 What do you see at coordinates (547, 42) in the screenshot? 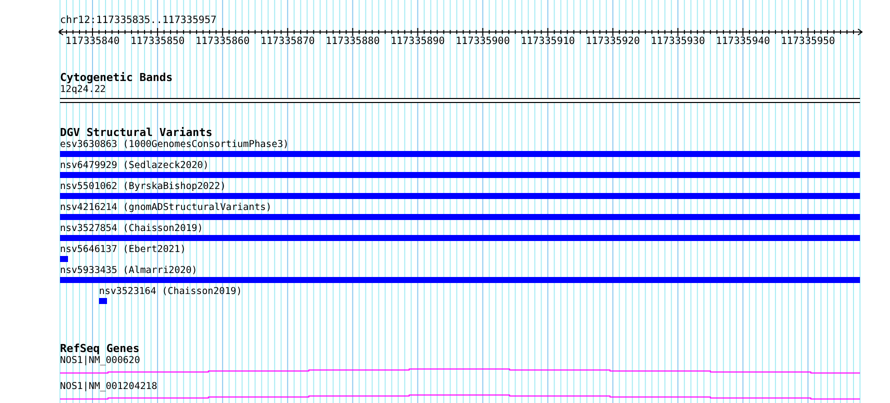
I see `tick-label: 117335910` at bounding box center [547, 42].